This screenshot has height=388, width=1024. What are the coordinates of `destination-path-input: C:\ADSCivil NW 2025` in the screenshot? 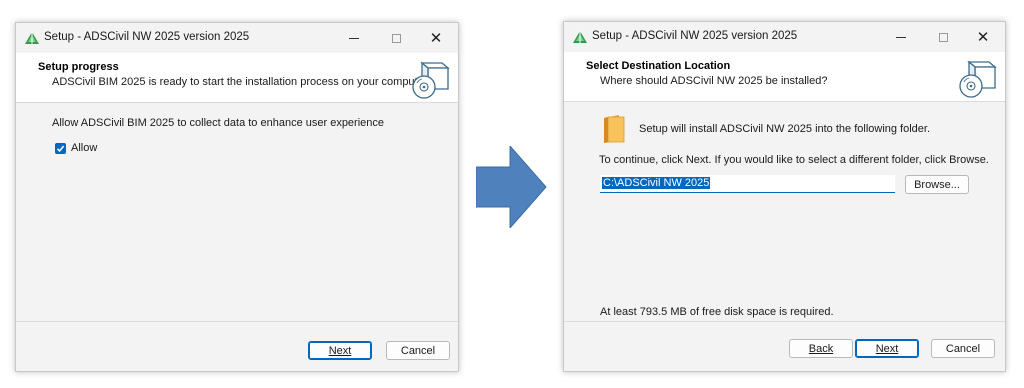 It's located at (747, 184).